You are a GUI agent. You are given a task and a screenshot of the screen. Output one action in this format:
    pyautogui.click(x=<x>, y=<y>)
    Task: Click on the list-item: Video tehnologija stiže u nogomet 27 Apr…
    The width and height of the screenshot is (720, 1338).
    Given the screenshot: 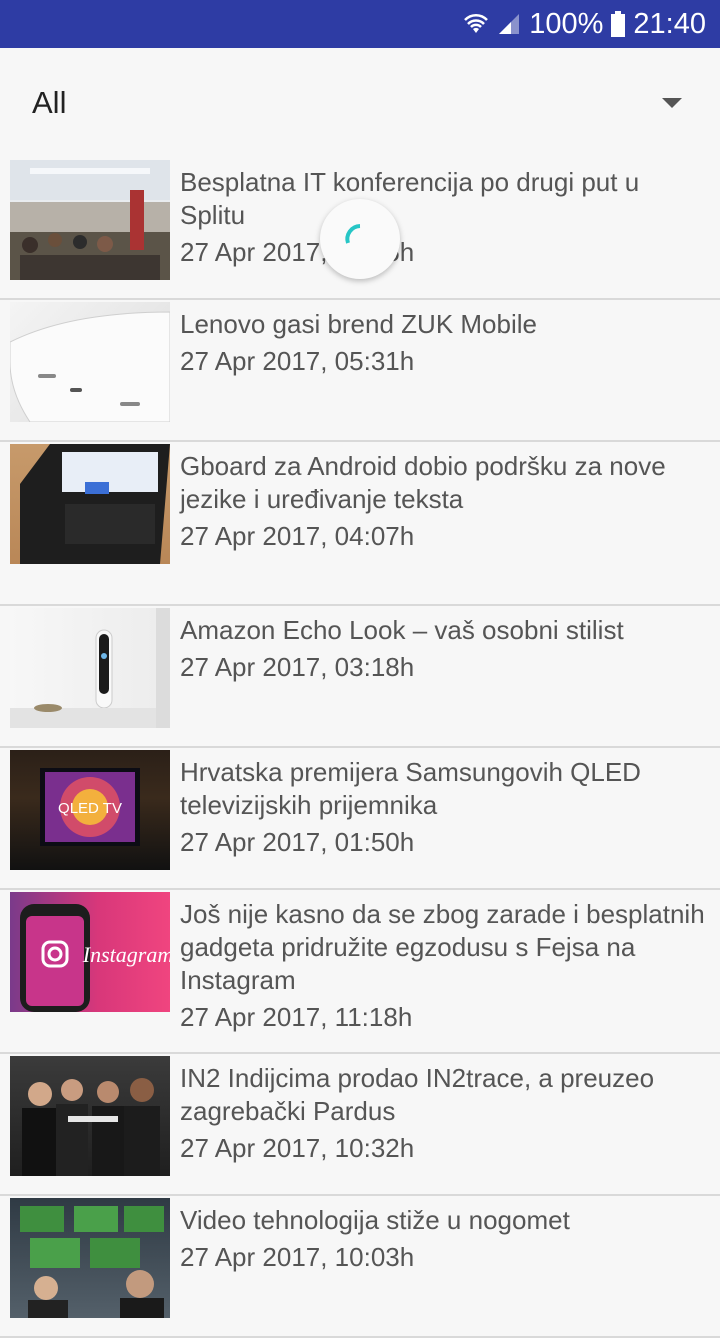 What is the action you would take?
    pyautogui.click(x=360, y=1267)
    